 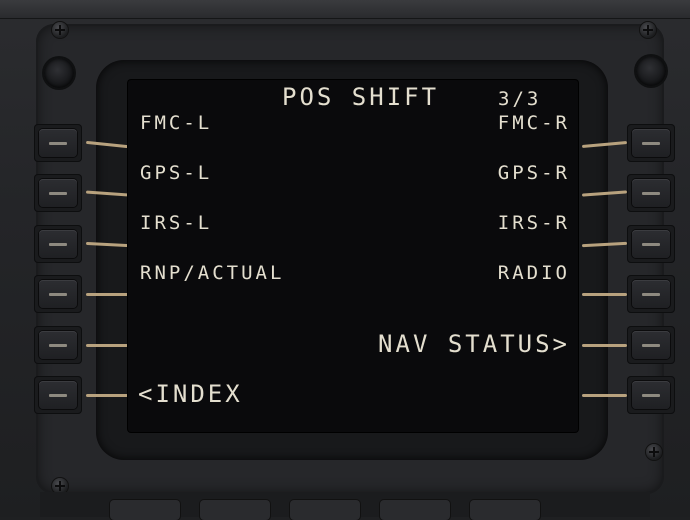 I want to click on right-line-3: IRS-R, so click(x=533, y=223).